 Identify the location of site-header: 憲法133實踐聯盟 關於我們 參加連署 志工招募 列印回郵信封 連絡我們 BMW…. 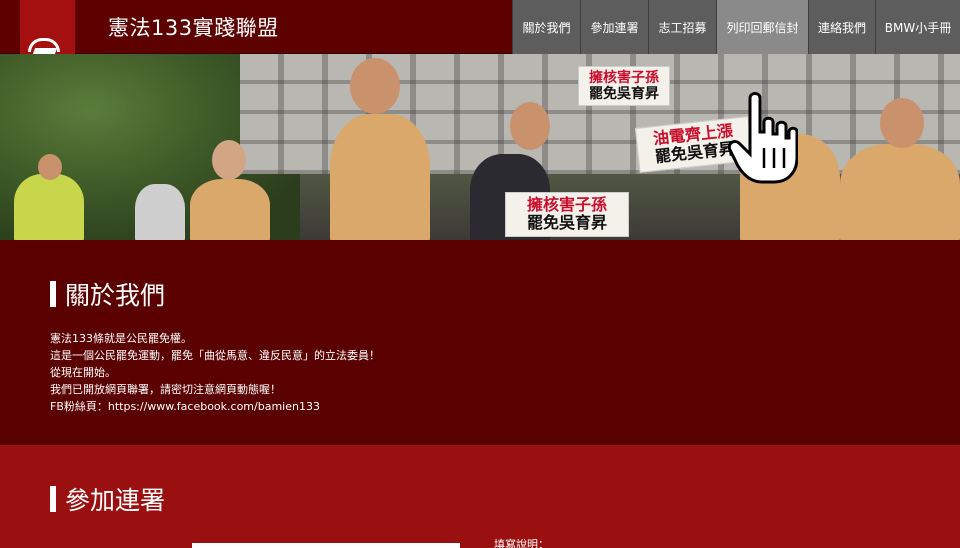
(480, 27).